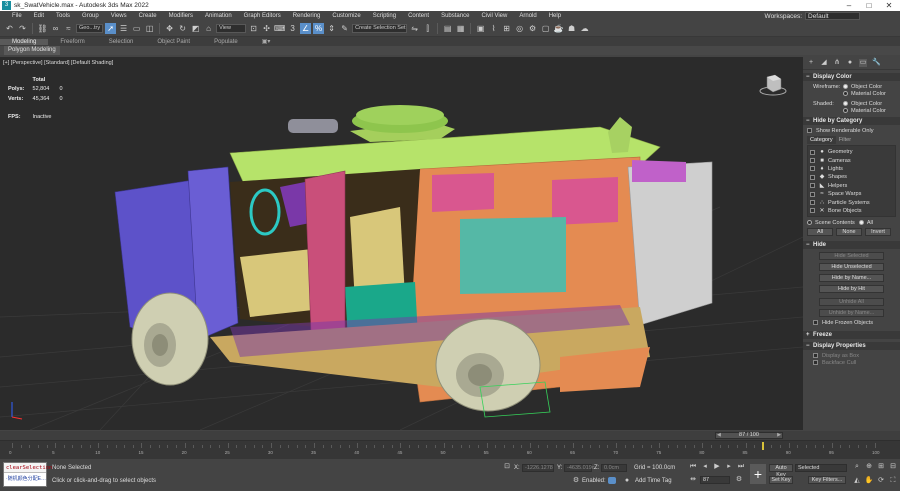 The width and height of the screenshot is (900, 491). Describe the element at coordinates (9, 28) in the screenshot. I see `undo-icon: ↶` at that location.